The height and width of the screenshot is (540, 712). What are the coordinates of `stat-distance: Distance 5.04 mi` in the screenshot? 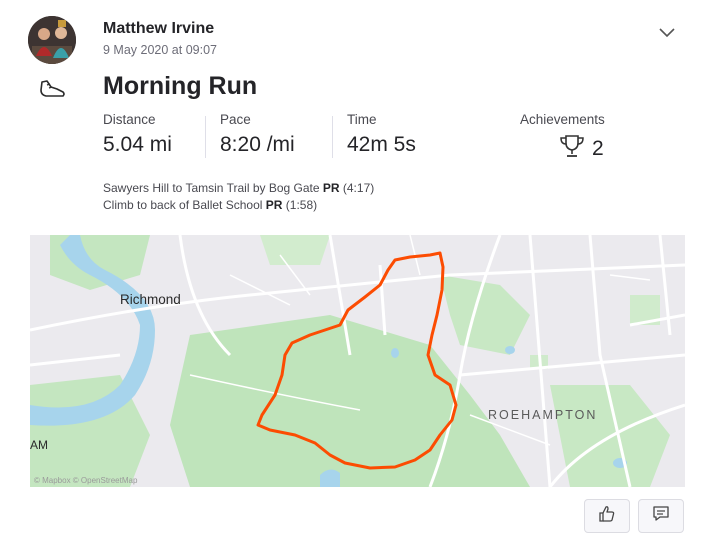 It's located at (137, 134).